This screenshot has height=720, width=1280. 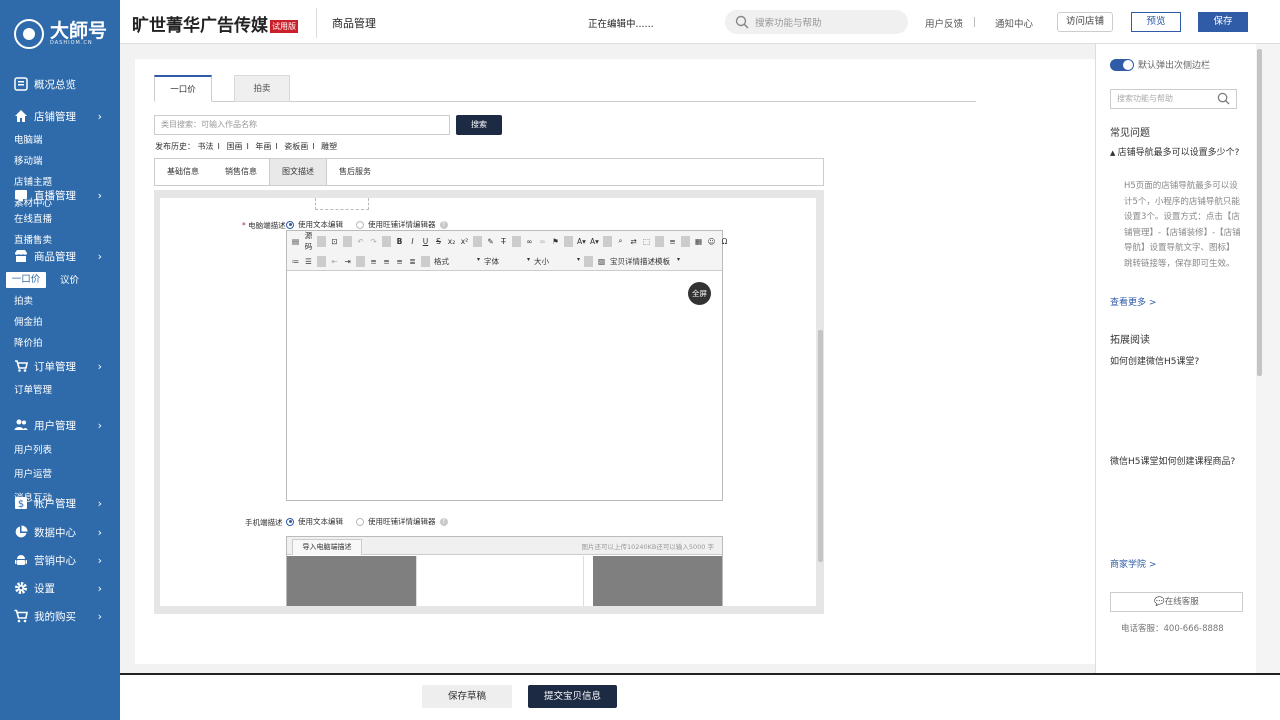 What do you see at coordinates (490, 241) in the screenshot?
I see `brush-icon: ✎` at bounding box center [490, 241].